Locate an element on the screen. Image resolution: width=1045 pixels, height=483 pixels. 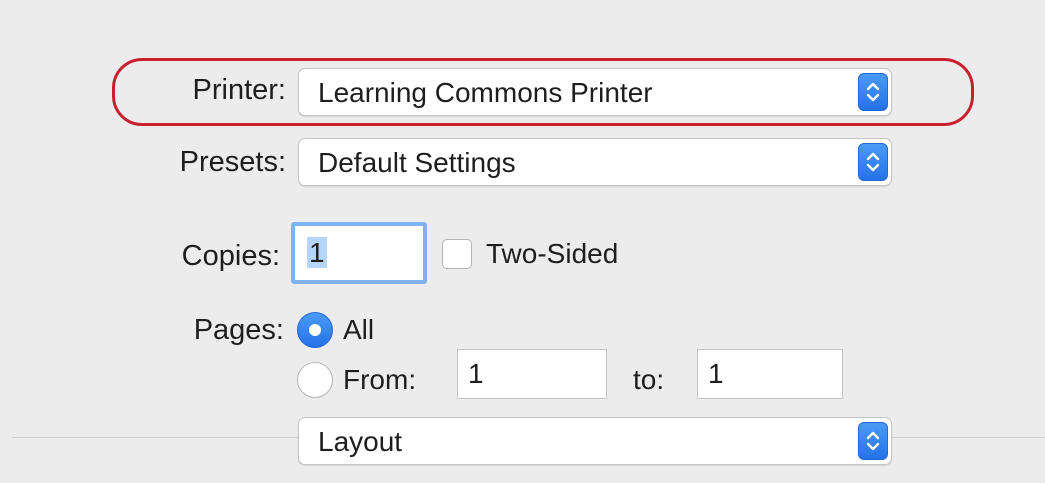
printer-highlight-ring is located at coordinates (543, 92).